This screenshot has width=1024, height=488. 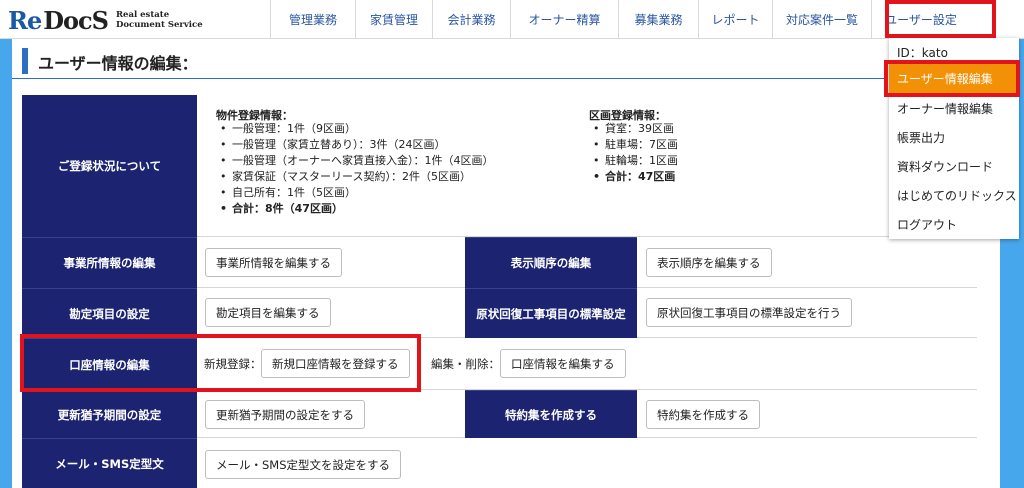 I want to click on menu-download: 資料ダウンロード, so click(x=954, y=166).